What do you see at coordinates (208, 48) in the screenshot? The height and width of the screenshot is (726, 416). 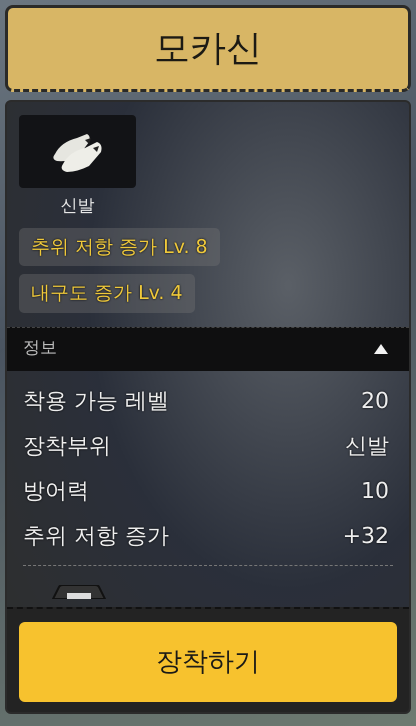 I see `item-title: 모카신` at bounding box center [208, 48].